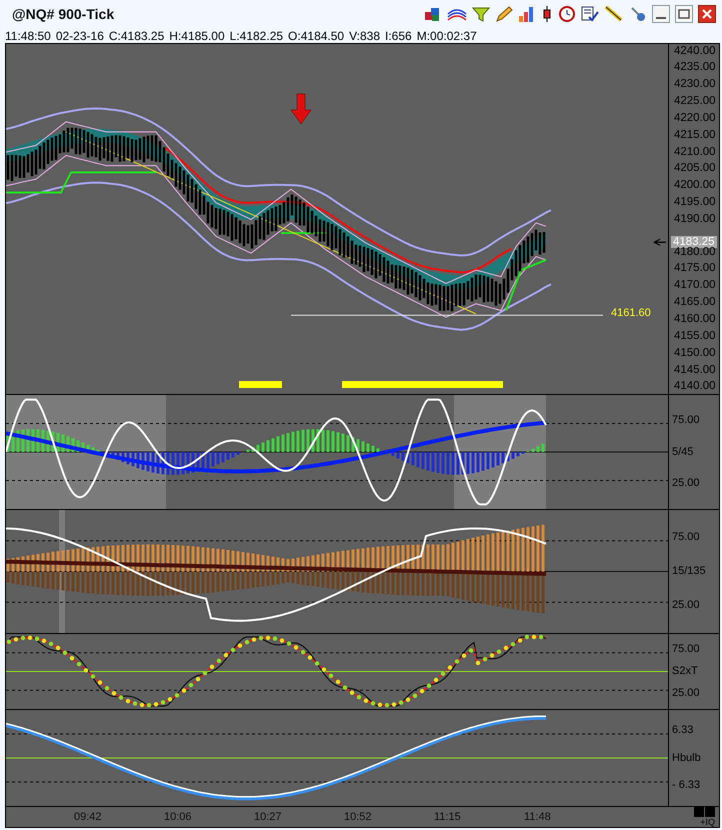 The width and height of the screenshot is (722, 830). What do you see at coordinates (695, 319) in the screenshot?
I see `price-axis-label: 4160.00` at bounding box center [695, 319].